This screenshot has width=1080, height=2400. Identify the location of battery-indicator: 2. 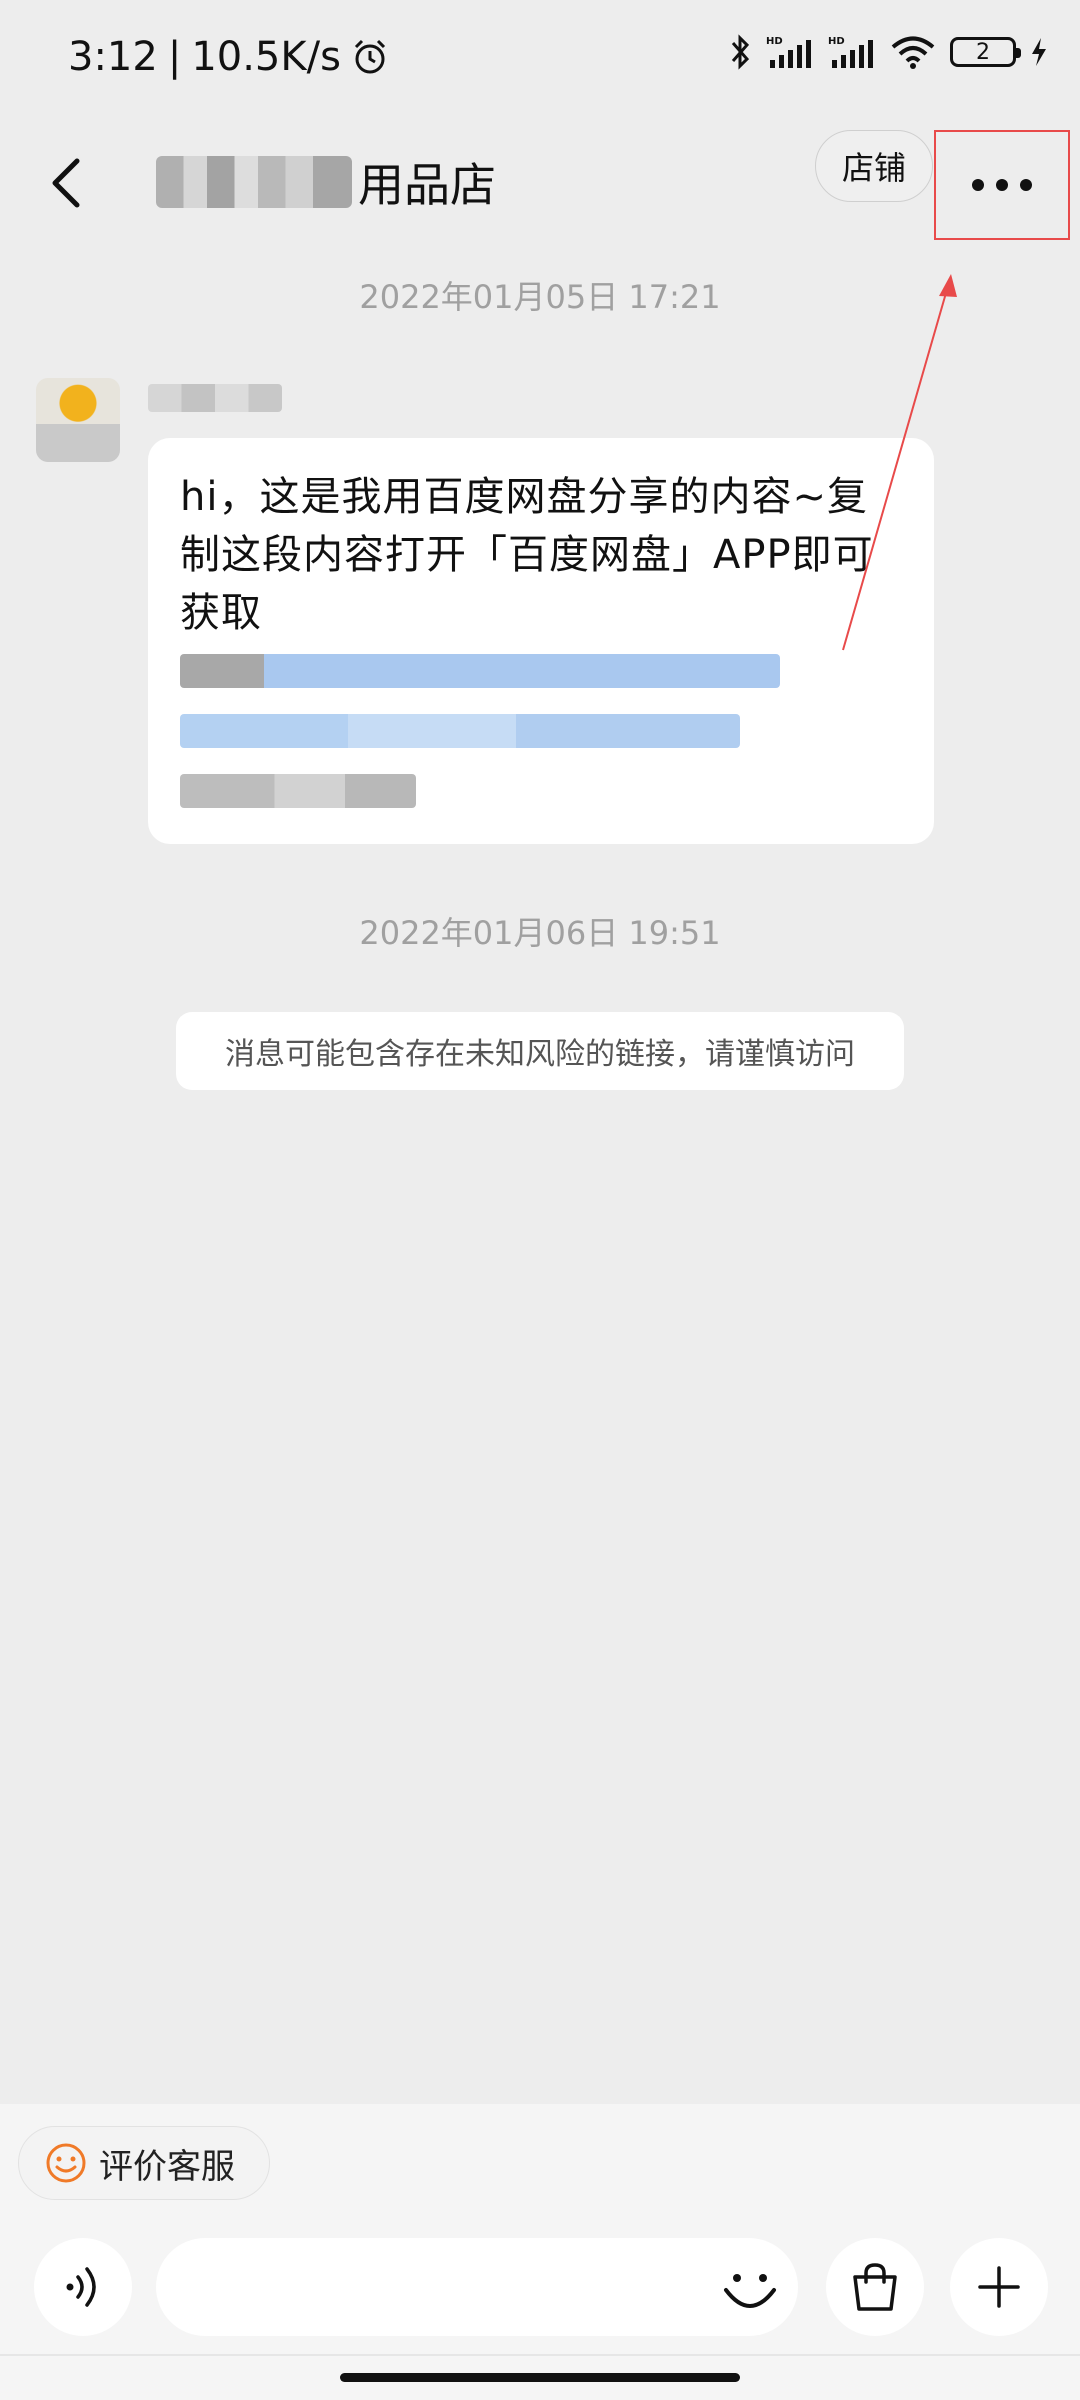
(985, 52).